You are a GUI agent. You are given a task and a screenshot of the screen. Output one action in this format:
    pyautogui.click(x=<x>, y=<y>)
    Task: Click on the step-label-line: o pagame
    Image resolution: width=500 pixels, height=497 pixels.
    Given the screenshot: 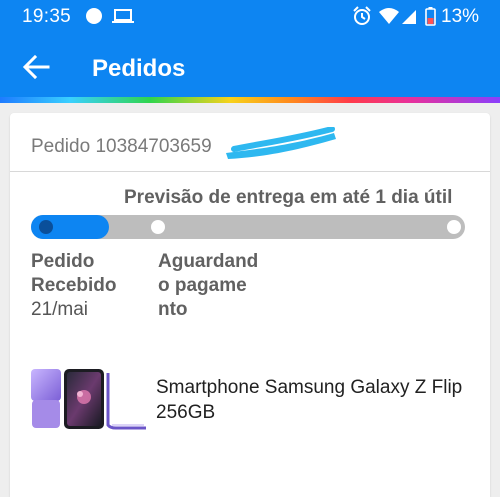 What is the action you would take?
    pyautogui.click(x=202, y=285)
    